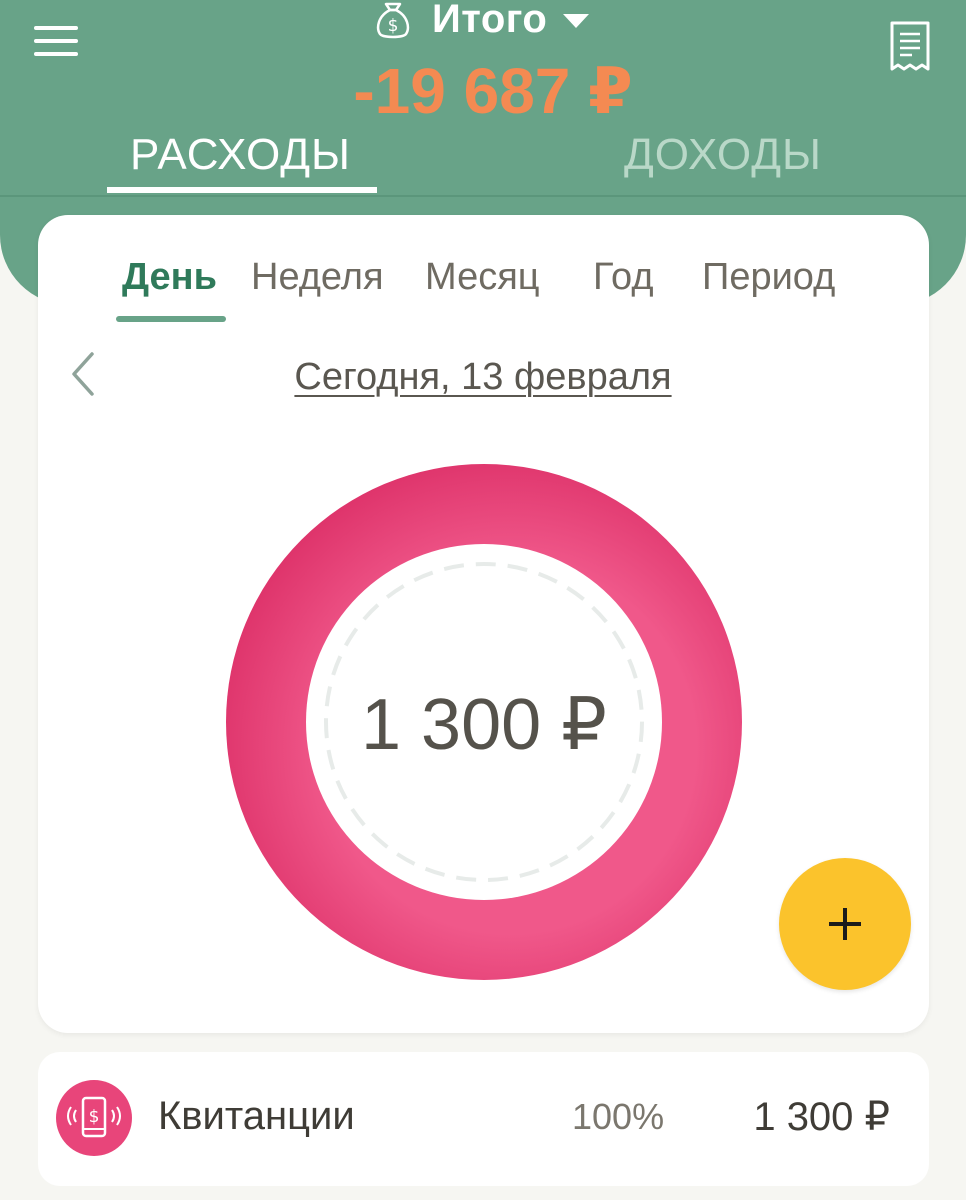 This screenshot has width=966, height=1200. Describe the element at coordinates (576, 21) in the screenshot. I see `caret-down-icon` at that location.